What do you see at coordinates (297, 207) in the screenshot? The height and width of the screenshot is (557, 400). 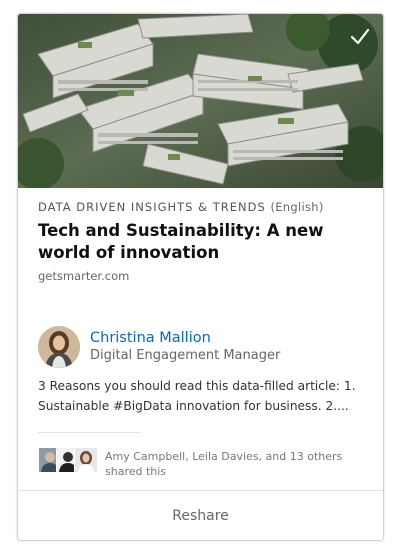 I see `language-label: (English)` at bounding box center [297, 207].